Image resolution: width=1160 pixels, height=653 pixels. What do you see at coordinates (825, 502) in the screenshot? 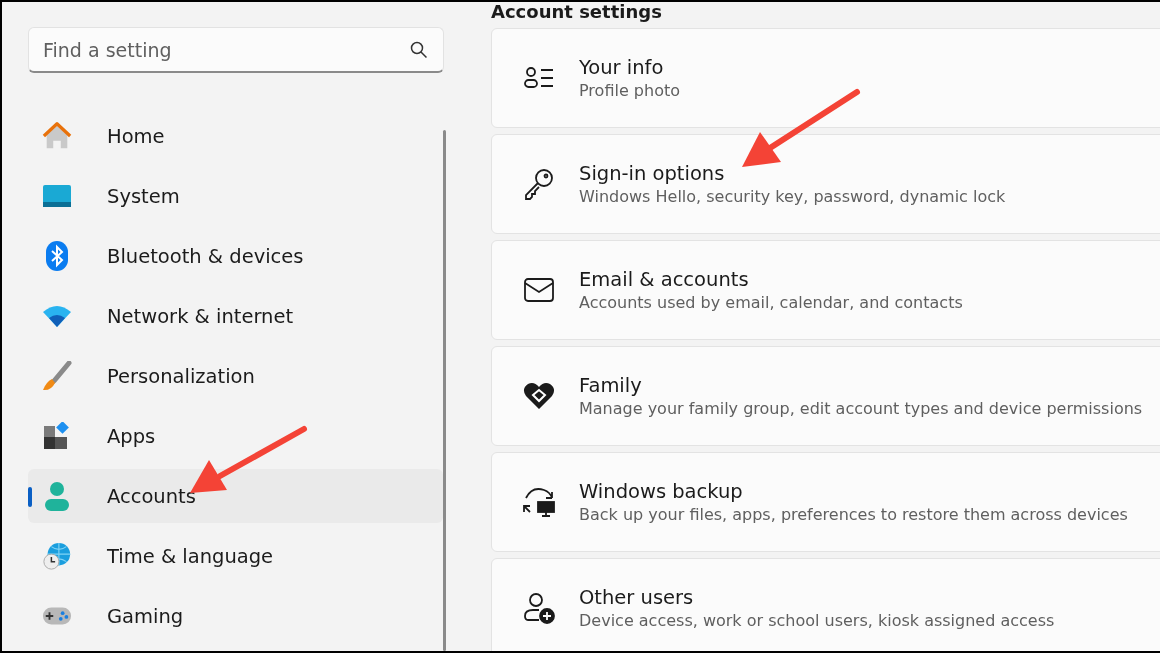
I see `settings-card: Windows backup Back up your files, apps, preferences to restore them across devices` at bounding box center [825, 502].